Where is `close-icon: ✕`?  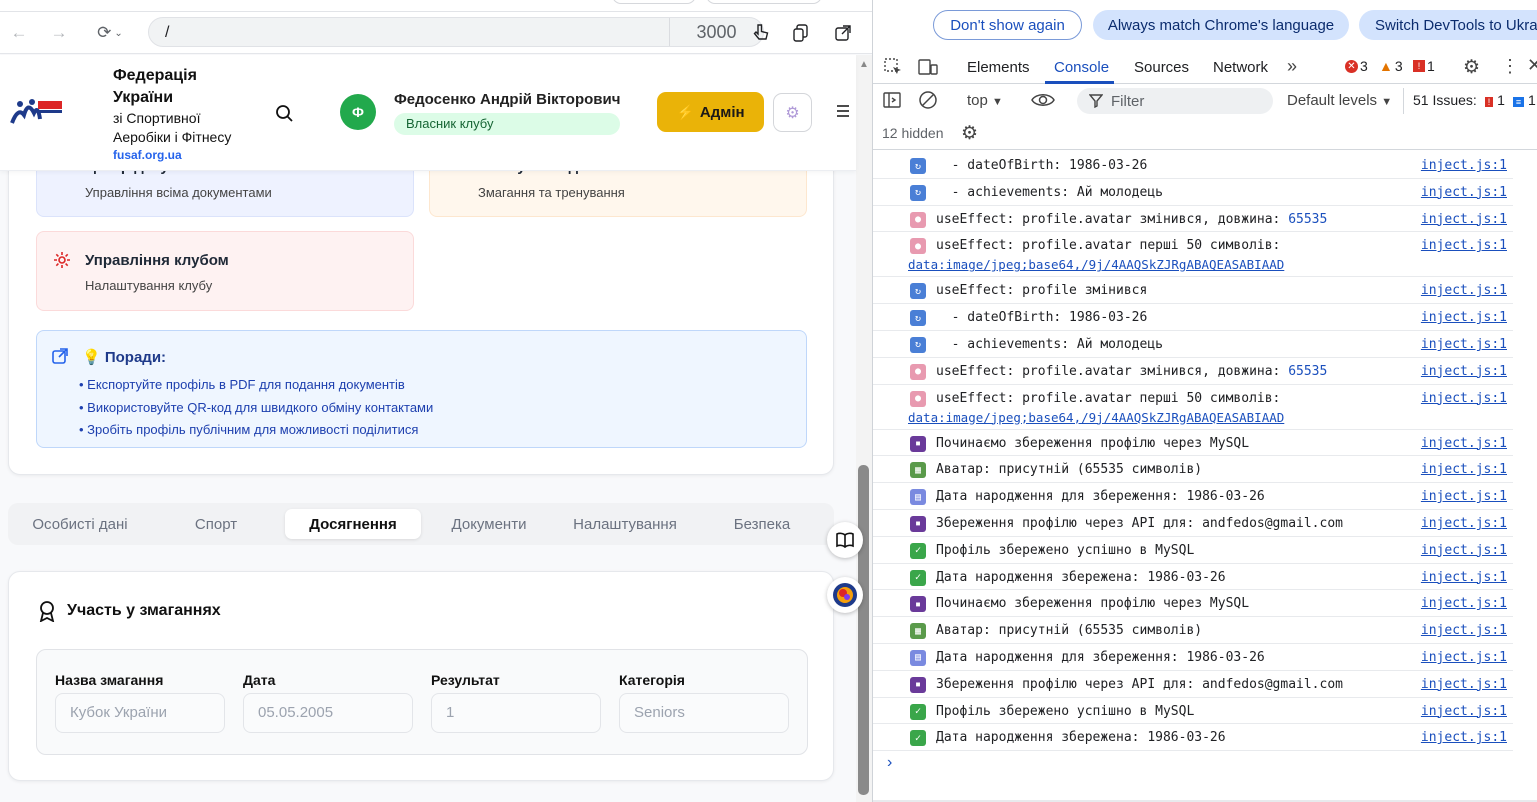 close-icon: ✕ is located at coordinates (1532, 65).